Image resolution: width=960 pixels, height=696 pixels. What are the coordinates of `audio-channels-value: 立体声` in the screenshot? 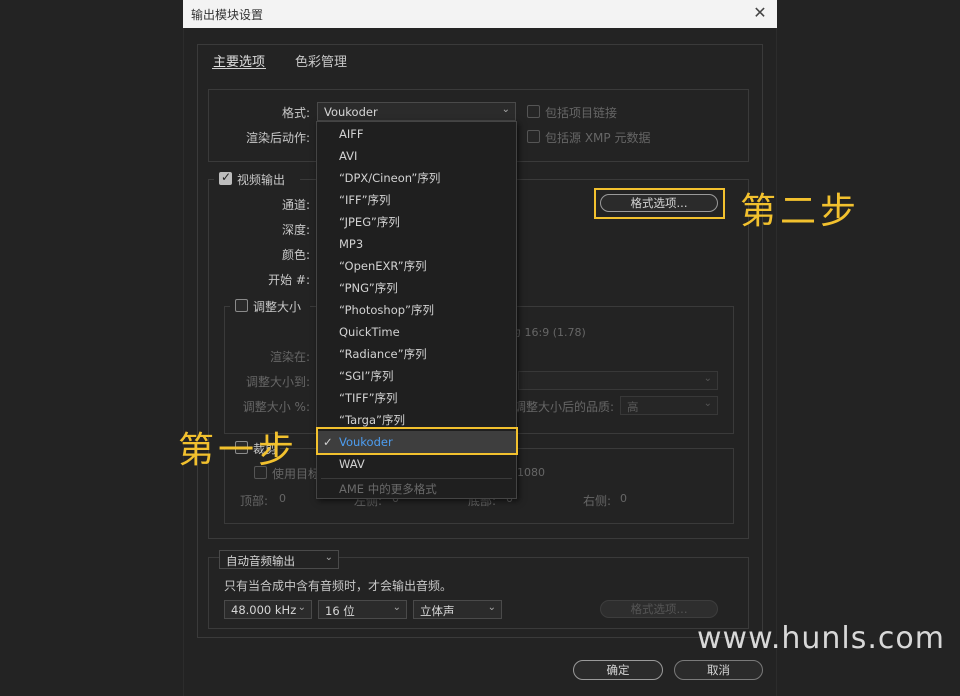 It's located at (437, 611).